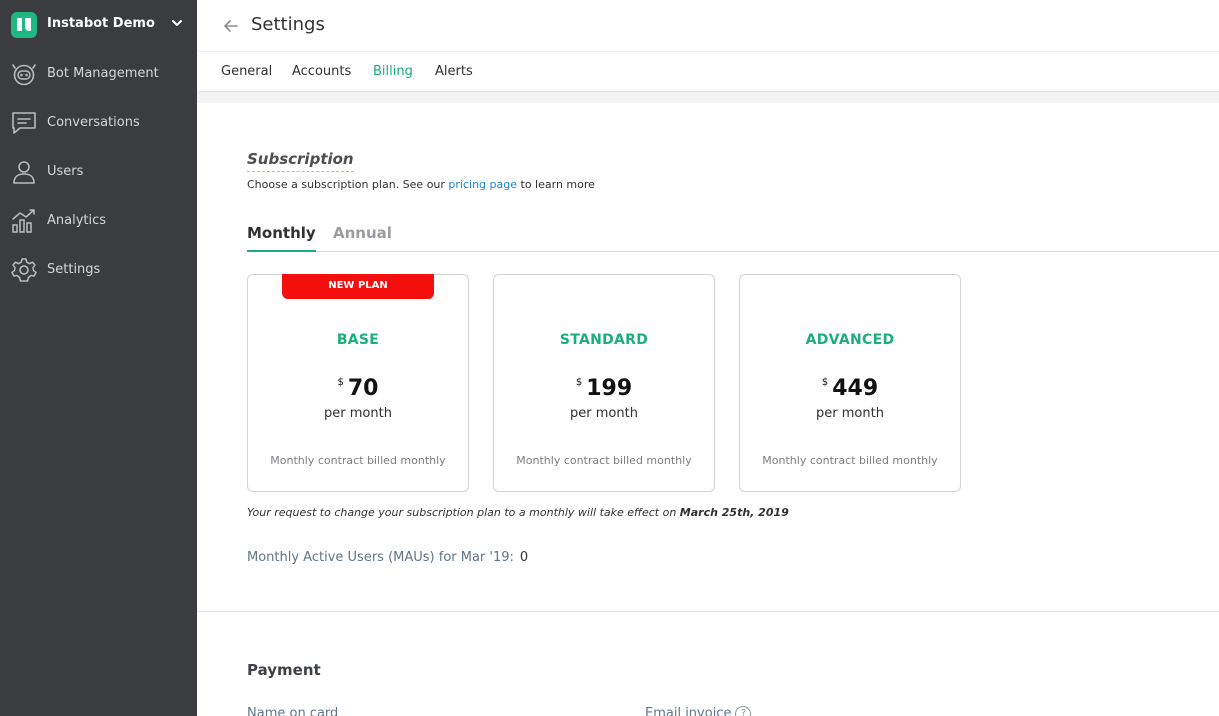  I want to click on name-on-card-label: Name on card, so click(293, 711).